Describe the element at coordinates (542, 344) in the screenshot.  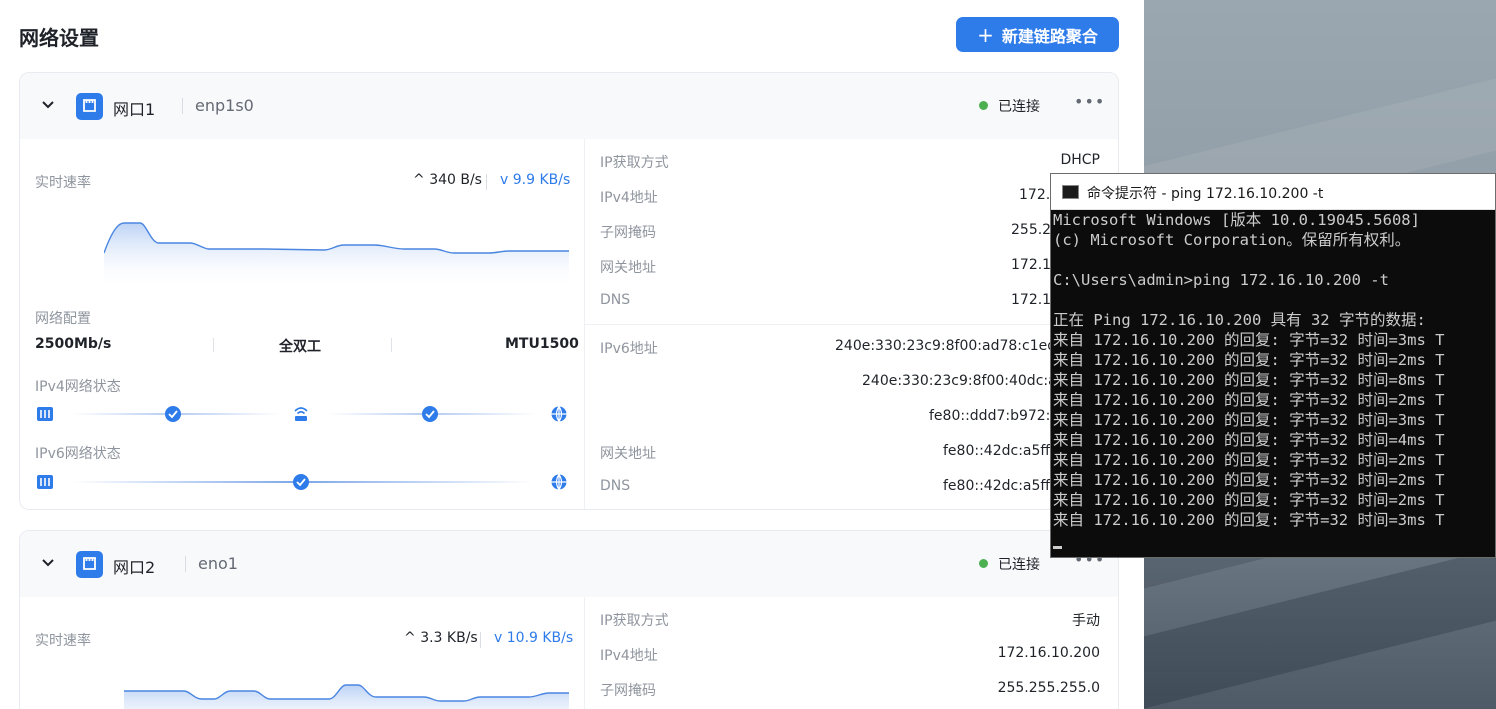
I see `mtu-value: MTU1500` at that location.